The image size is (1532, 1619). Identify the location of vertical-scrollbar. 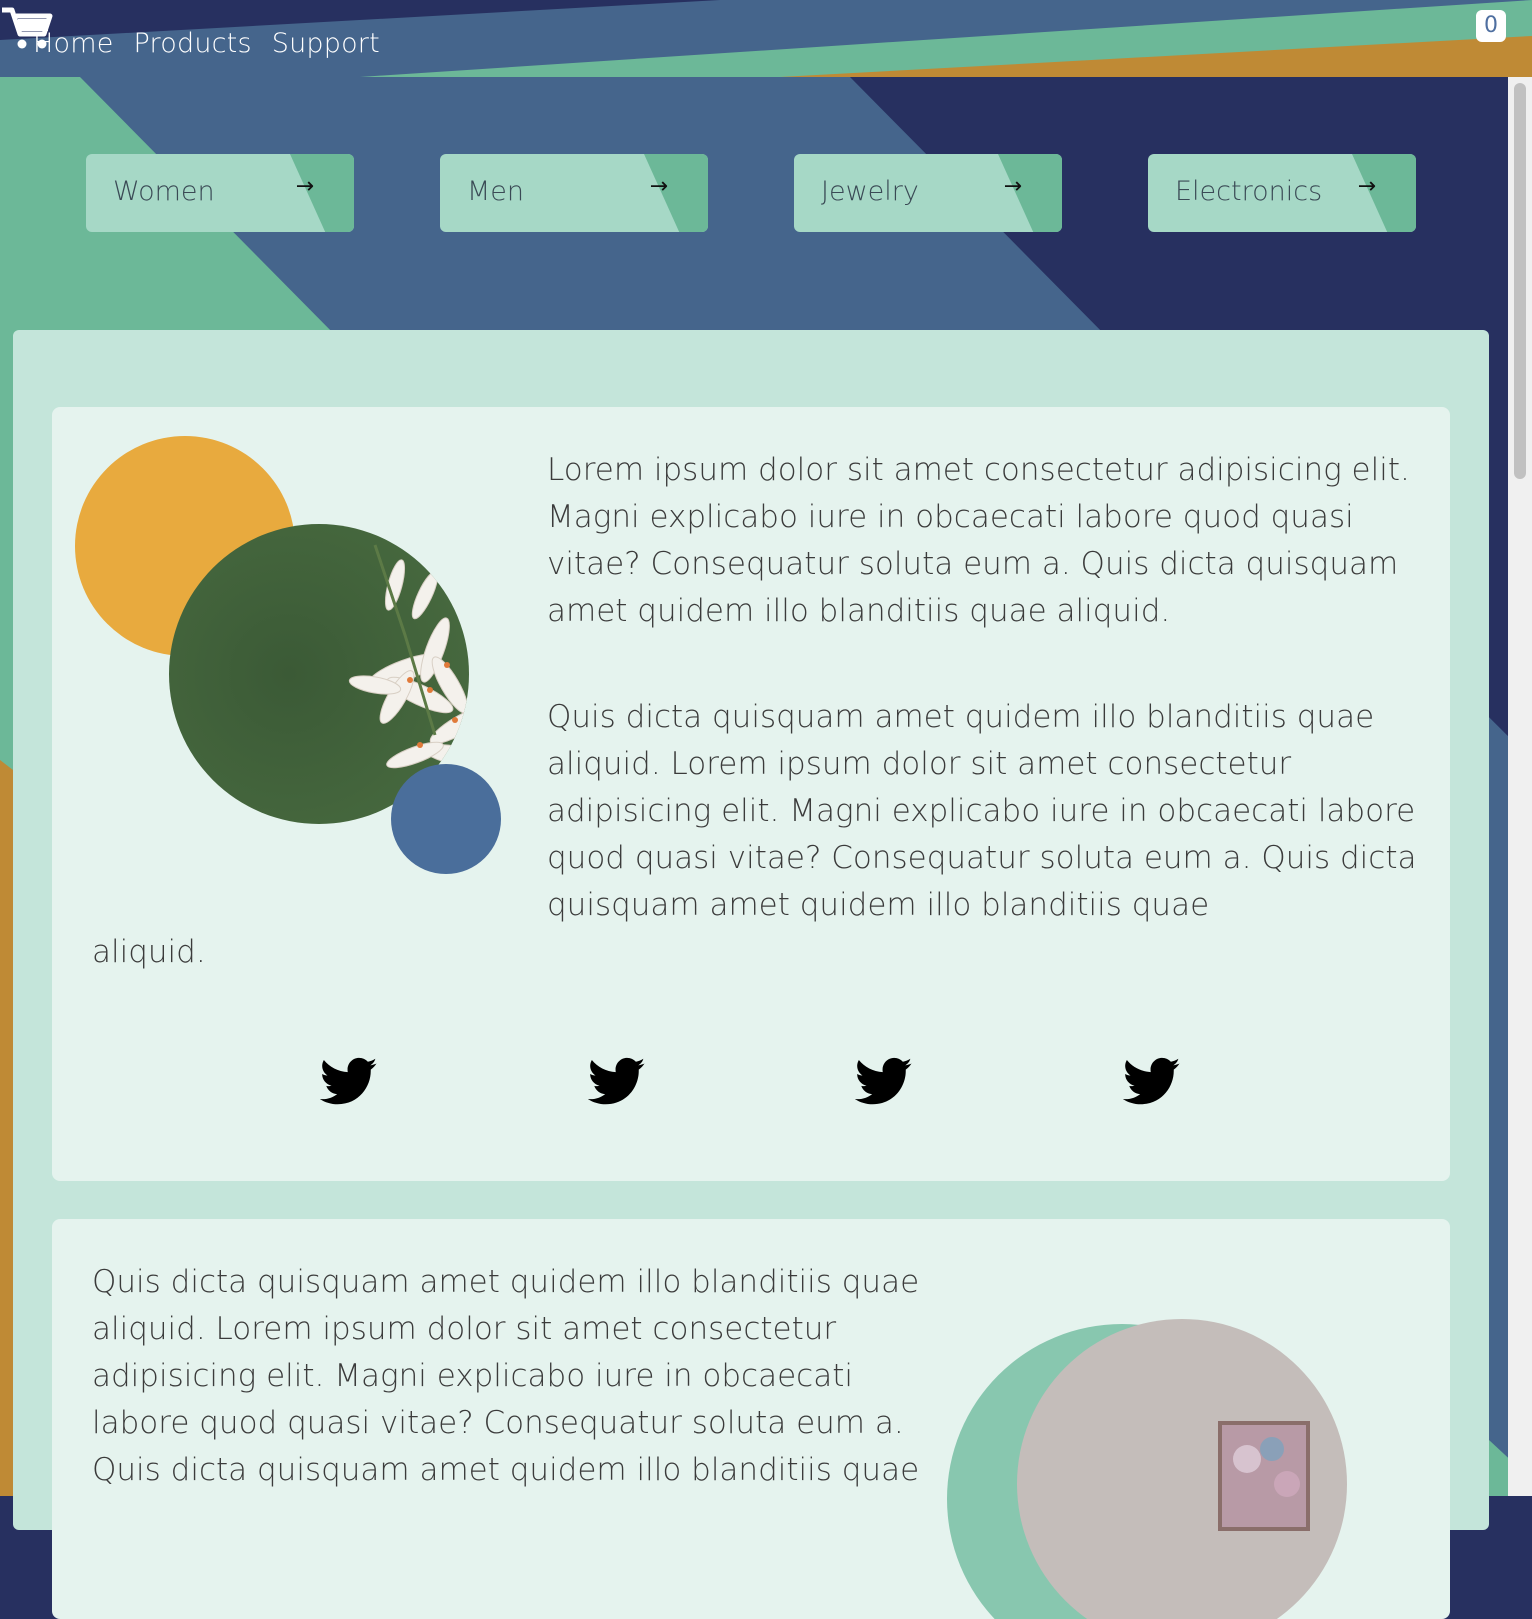
(1520, 786).